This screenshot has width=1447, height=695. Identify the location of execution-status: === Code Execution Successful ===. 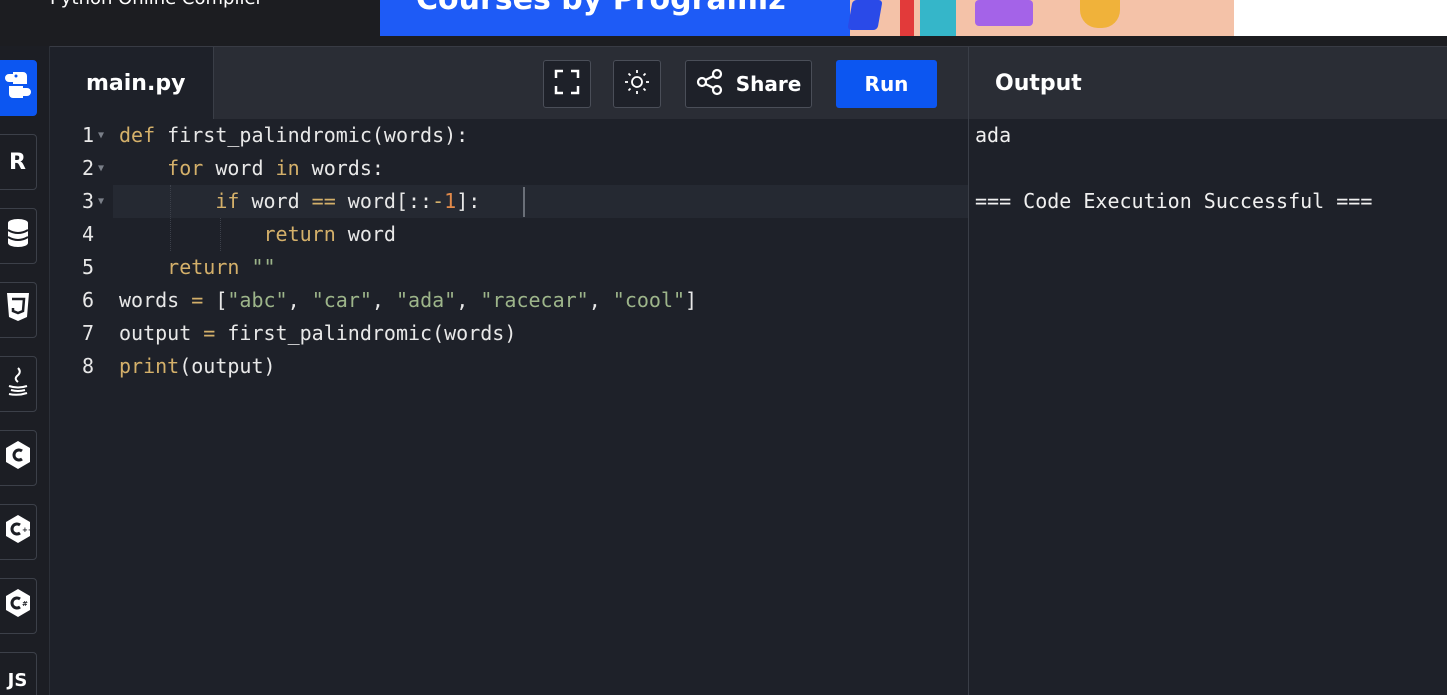
(1174, 201).